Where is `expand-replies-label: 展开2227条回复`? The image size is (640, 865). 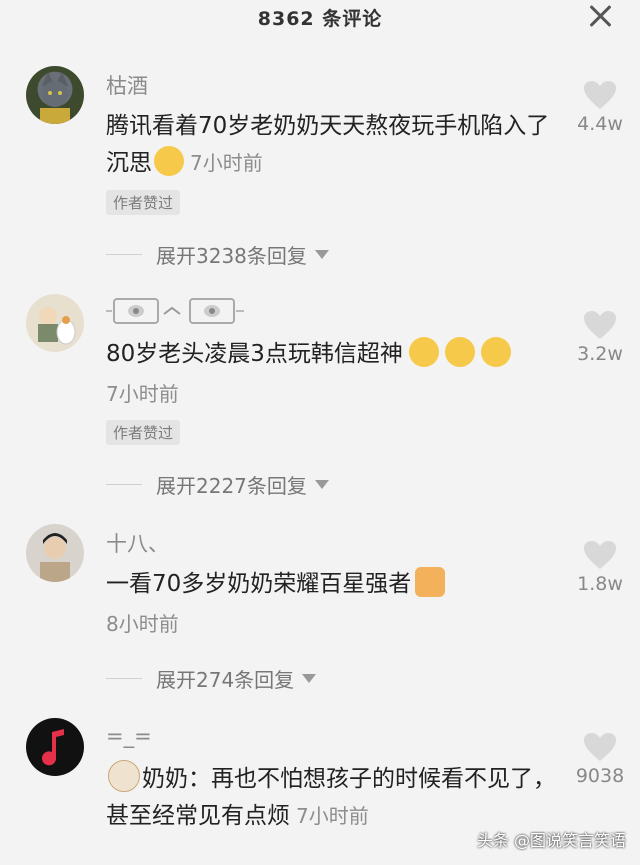
expand-replies-label: 展开2227条回复 is located at coordinates (231, 486).